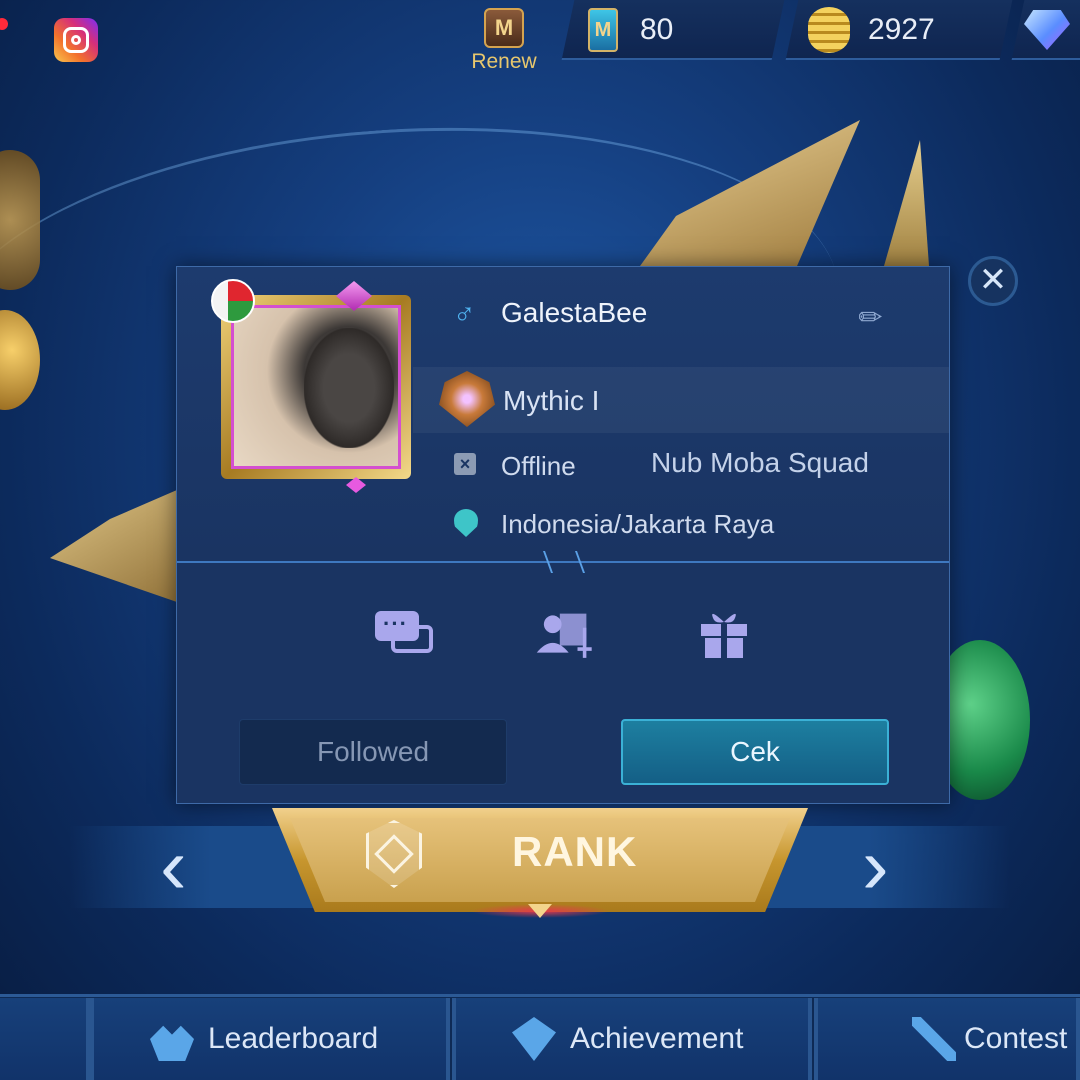  I want to click on coins-value: 2927, so click(901, 29).